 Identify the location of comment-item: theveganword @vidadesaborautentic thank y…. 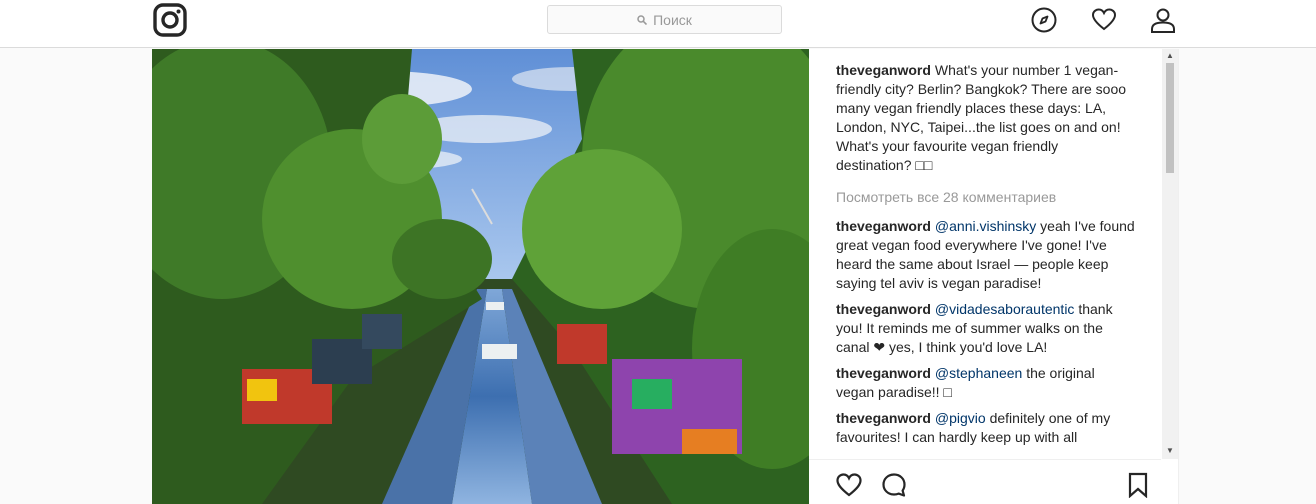
(986, 328).